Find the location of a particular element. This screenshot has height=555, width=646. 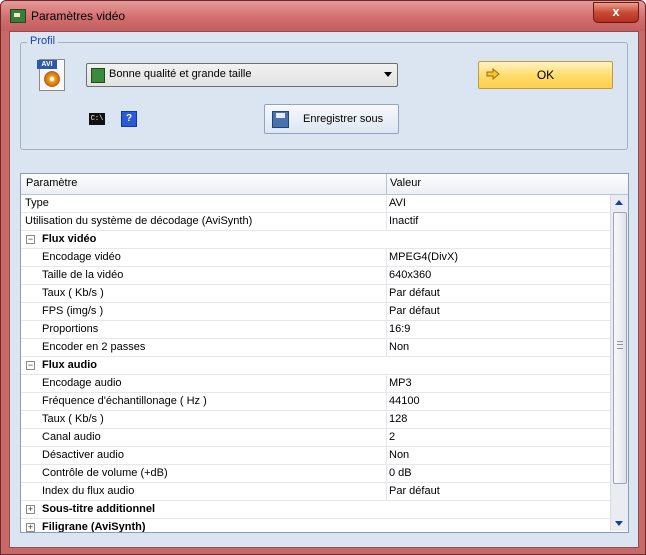

row-parameter-name: Désactiver audio is located at coordinates (83, 455).